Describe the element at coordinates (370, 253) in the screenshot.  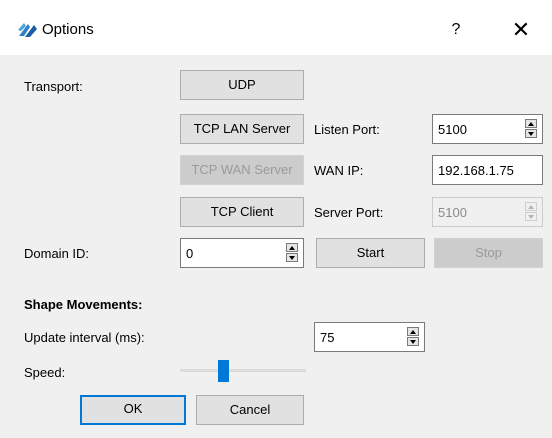
I see `start-button: Start` at that location.